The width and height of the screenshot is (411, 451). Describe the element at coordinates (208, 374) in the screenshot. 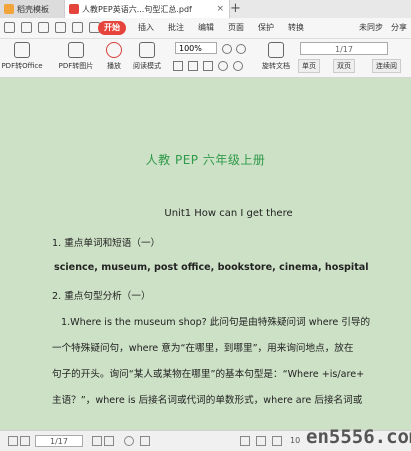

I see `text-line: 句子的开头。询问“某人或某物在哪里”的基本句型是：“Where +is/are+` at that location.